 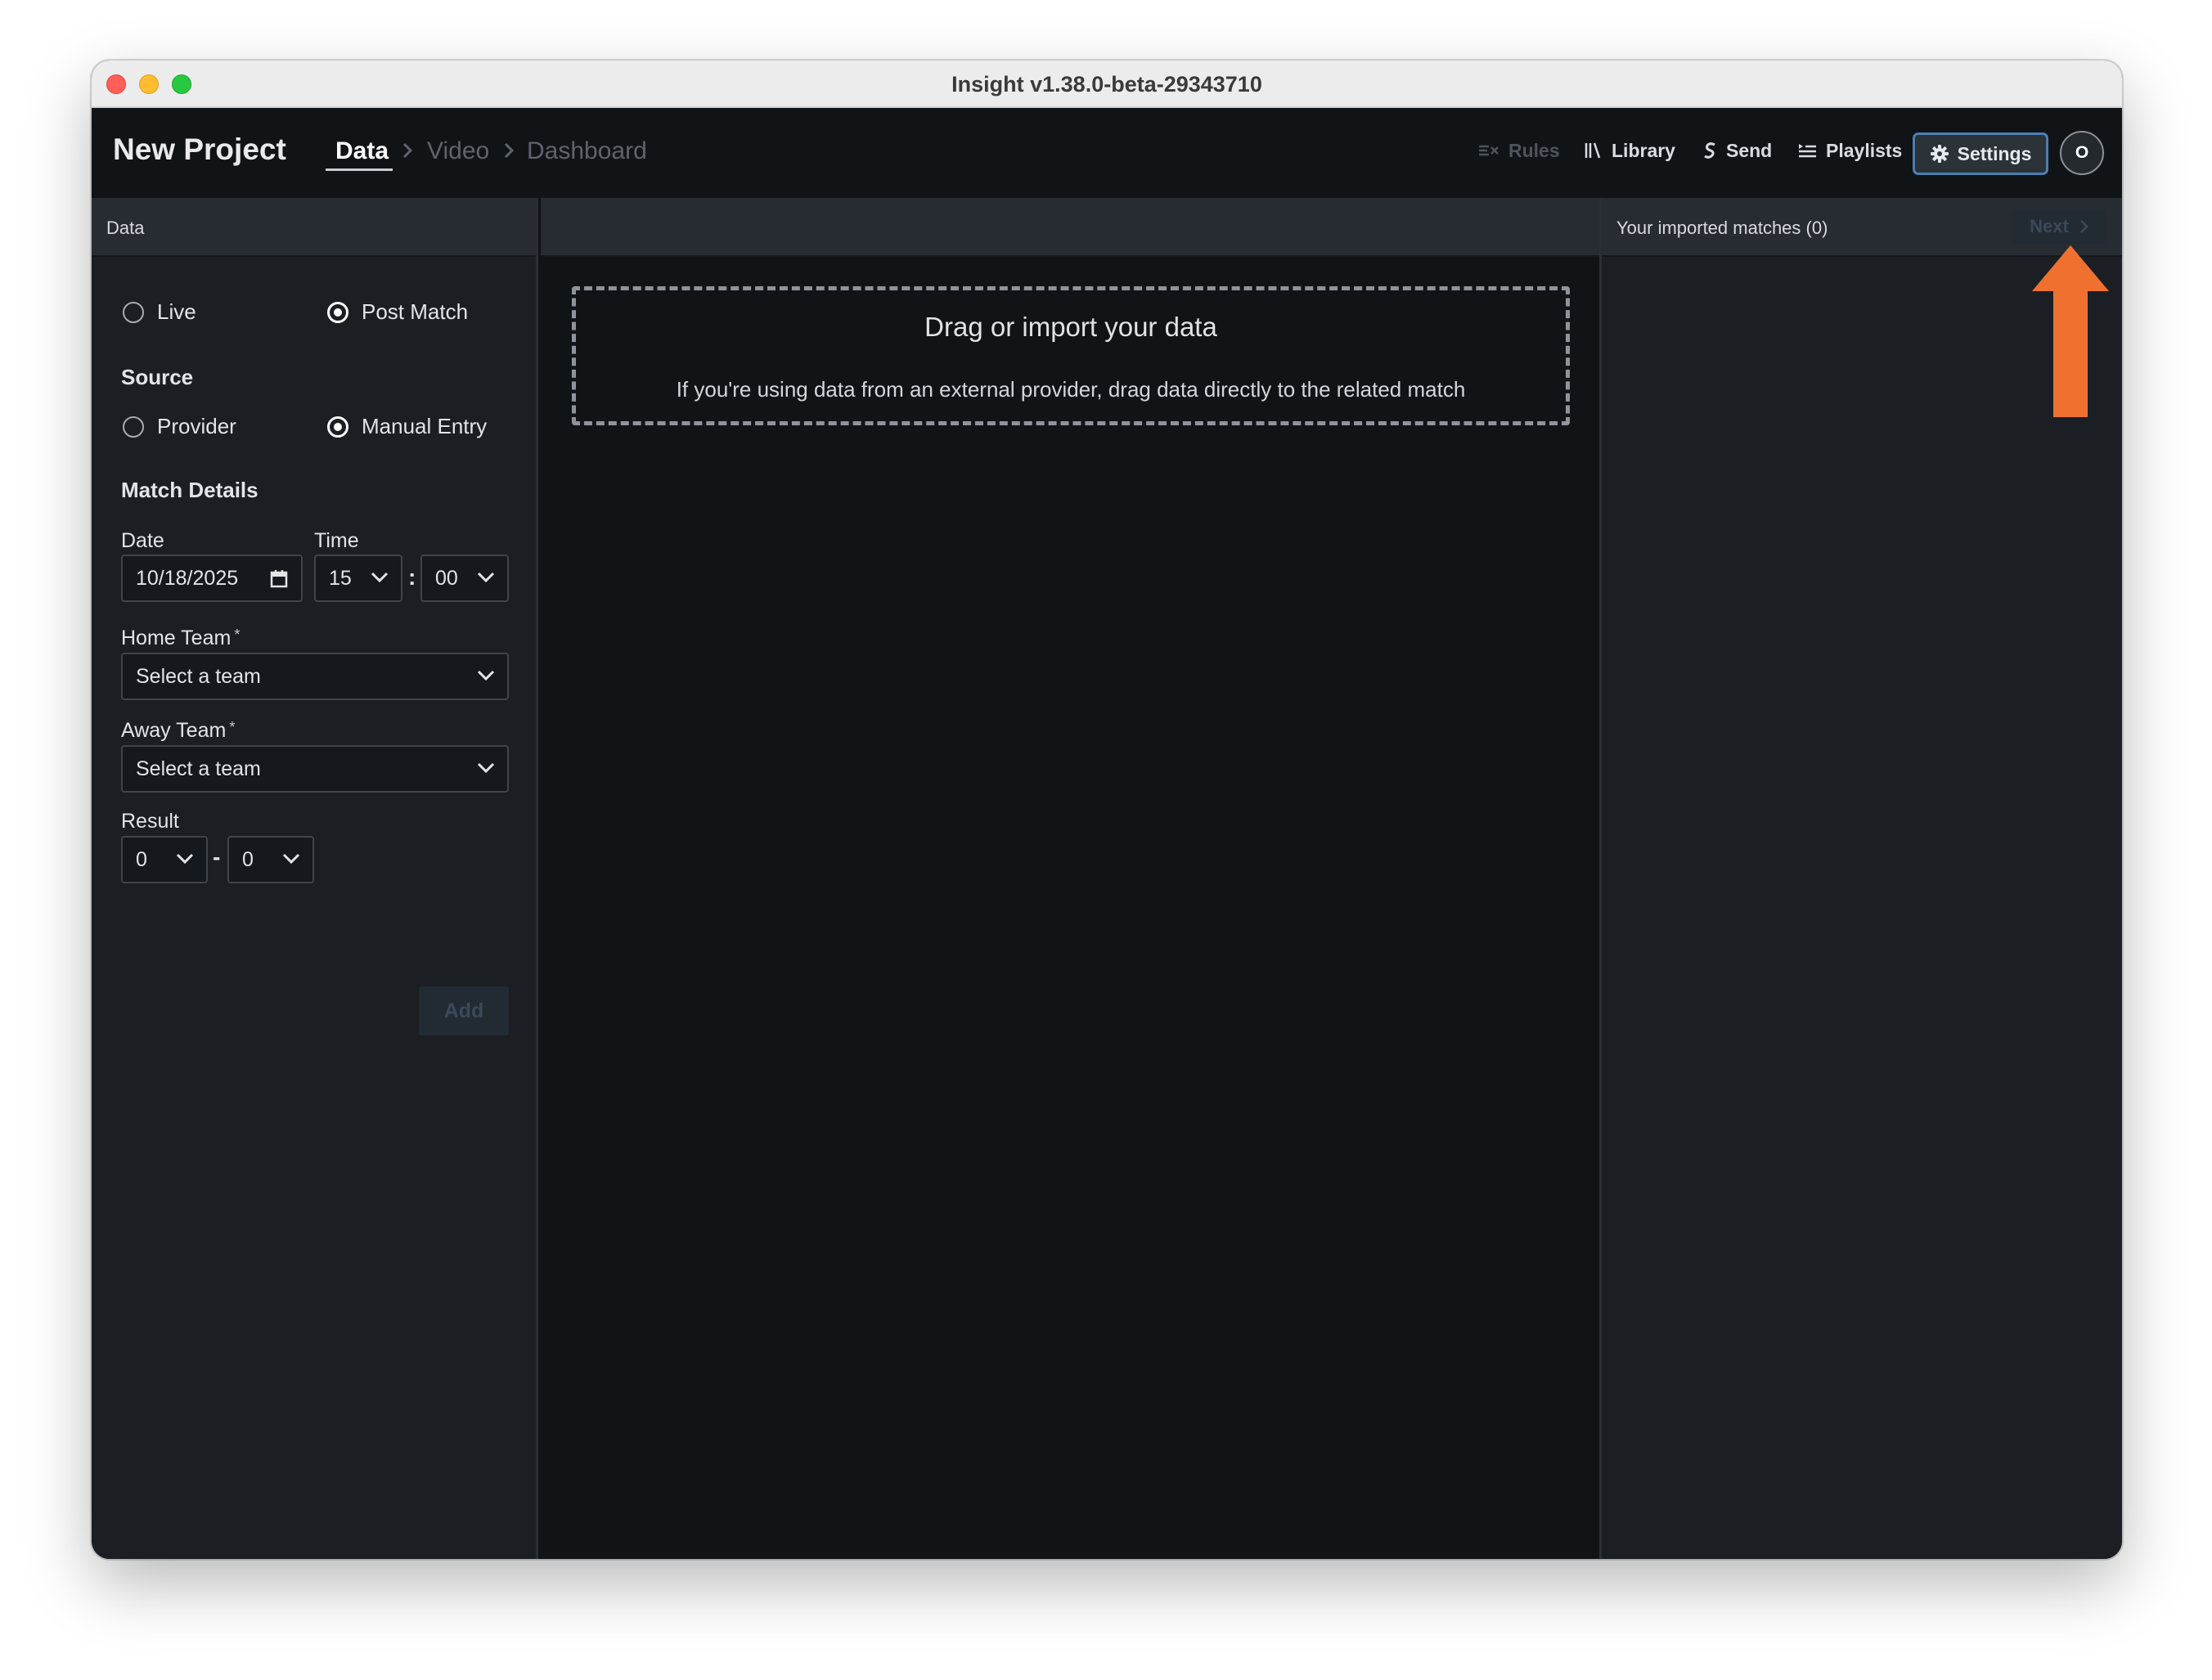 I want to click on away-score-select: 0, so click(x=270, y=859).